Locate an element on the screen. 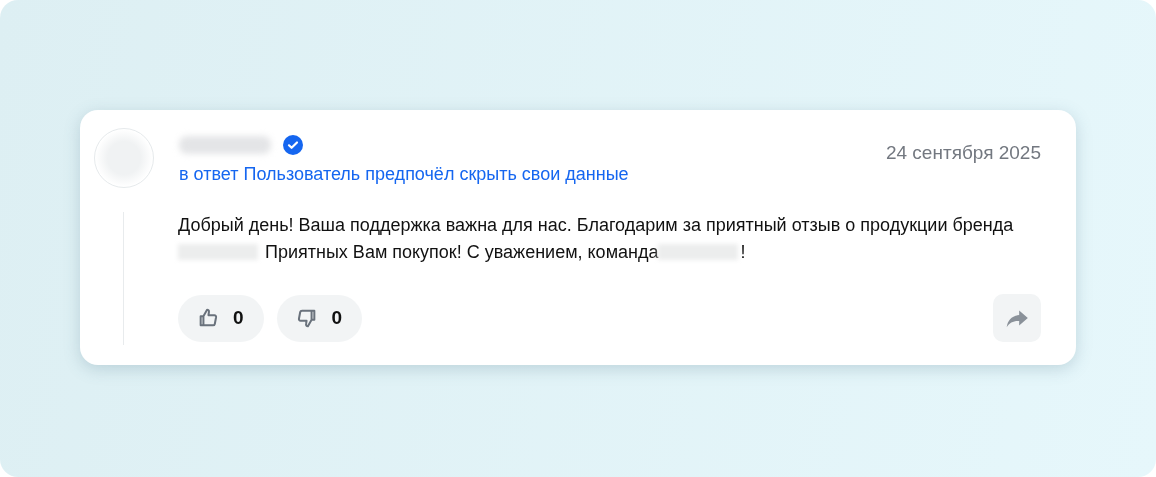 Image resolution: width=1156 pixels, height=477 pixels. comment-date: 24 сентября 2025 is located at coordinates (963, 153).